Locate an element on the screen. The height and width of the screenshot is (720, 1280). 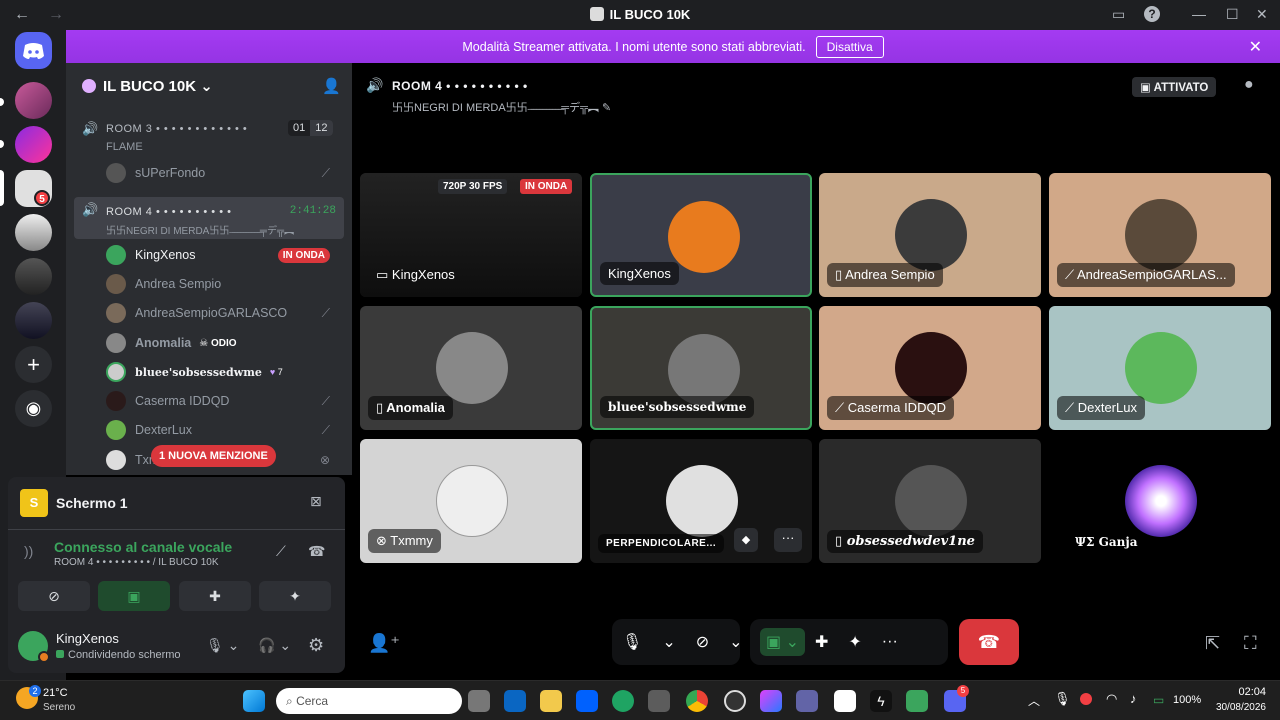
volume-icon: ♪ is located at coordinates (1133, 698).